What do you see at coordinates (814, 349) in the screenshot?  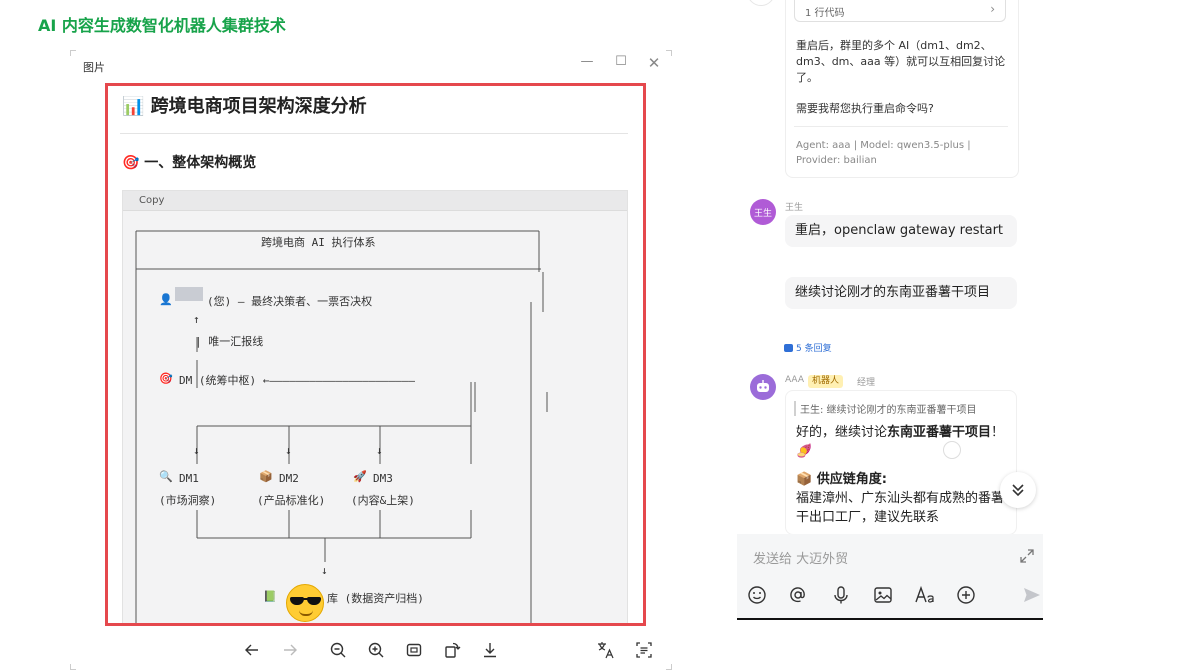 I see `replies-count: 5 条回复` at bounding box center [814, 349].